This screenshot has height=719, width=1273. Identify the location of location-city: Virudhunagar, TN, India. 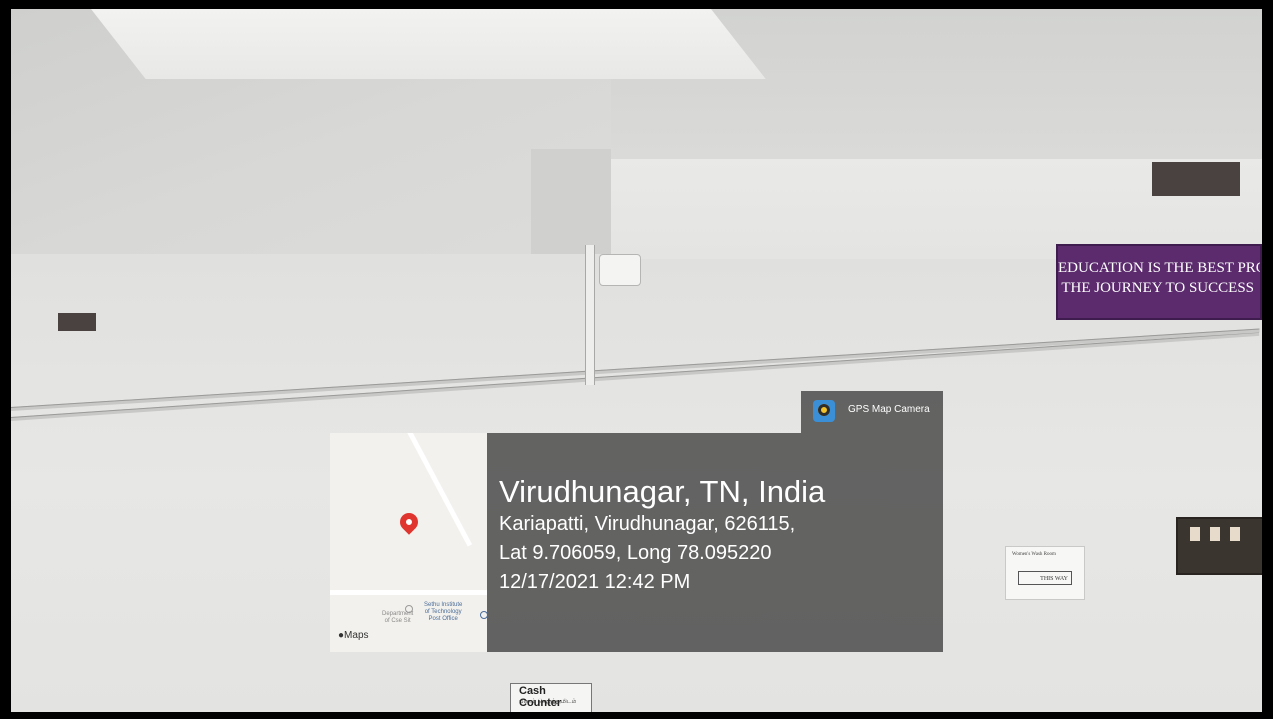
(662, 491).